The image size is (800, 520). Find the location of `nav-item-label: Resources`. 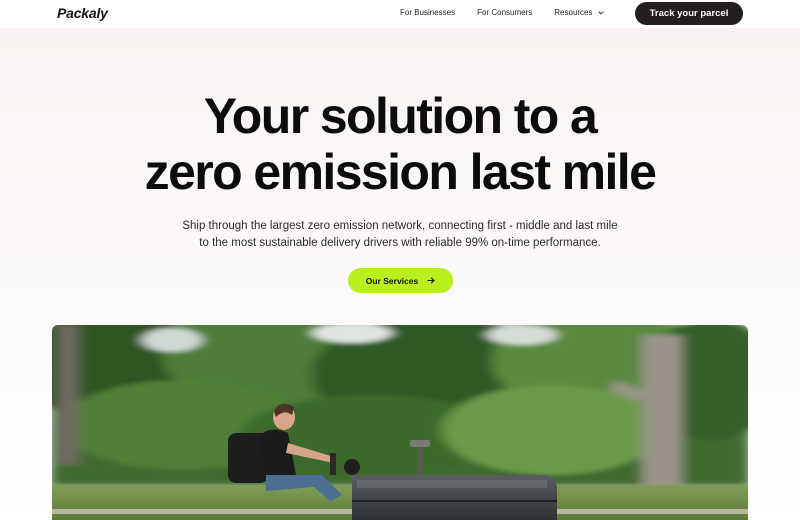

nav-item-label: Resources is located at coordinates (573, 12).